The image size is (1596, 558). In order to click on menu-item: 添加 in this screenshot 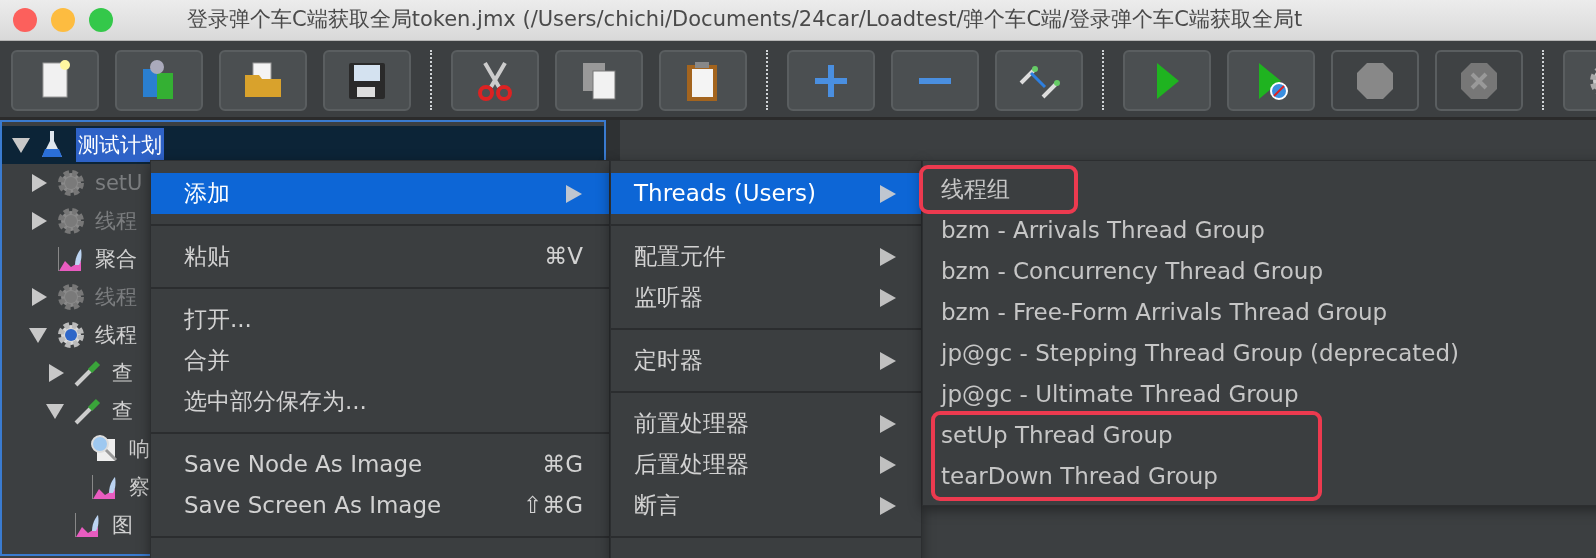, I will do `click(380, 193)`.